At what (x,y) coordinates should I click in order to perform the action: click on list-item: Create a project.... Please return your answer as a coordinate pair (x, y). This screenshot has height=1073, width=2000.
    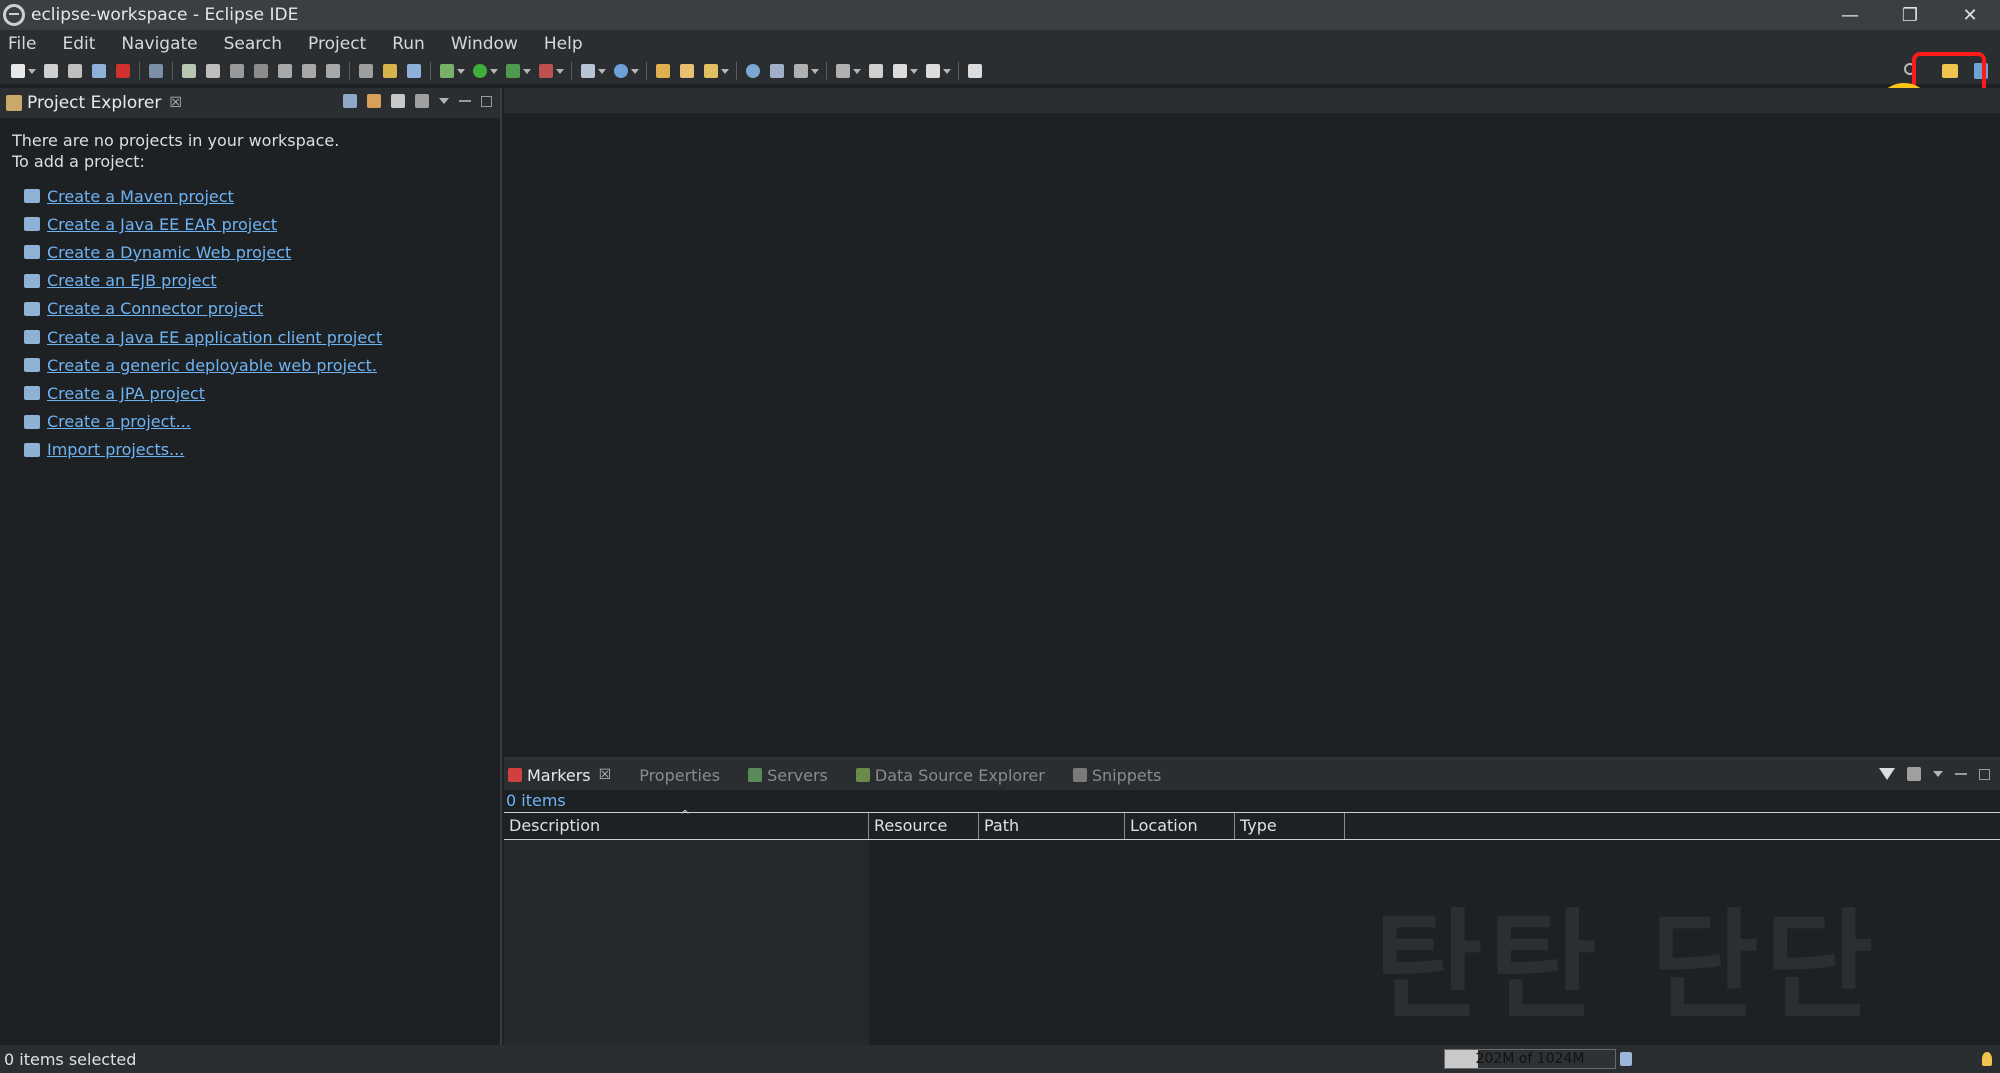
    Looking at the image, I should click on (256, 422).